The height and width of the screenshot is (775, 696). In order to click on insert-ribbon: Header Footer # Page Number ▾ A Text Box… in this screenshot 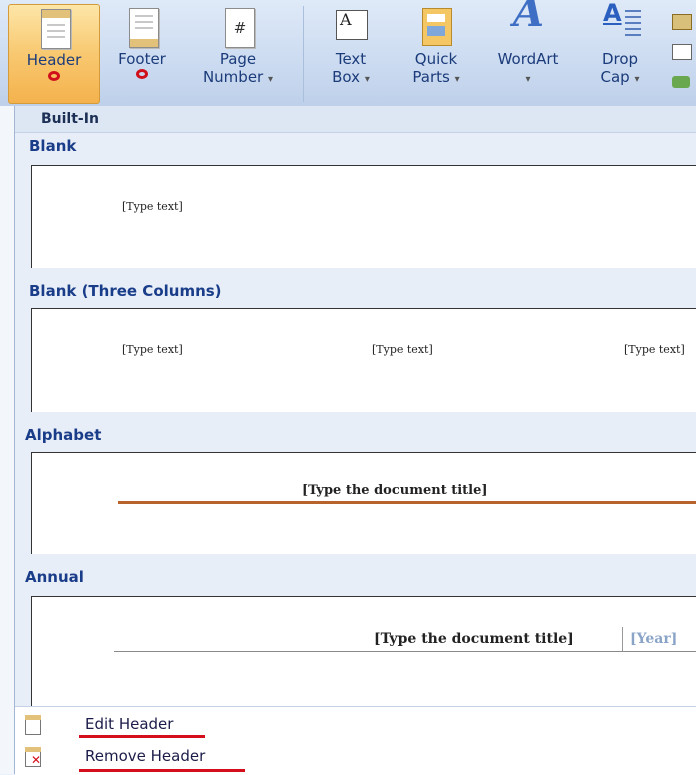, I will do `click(348, 53)`.